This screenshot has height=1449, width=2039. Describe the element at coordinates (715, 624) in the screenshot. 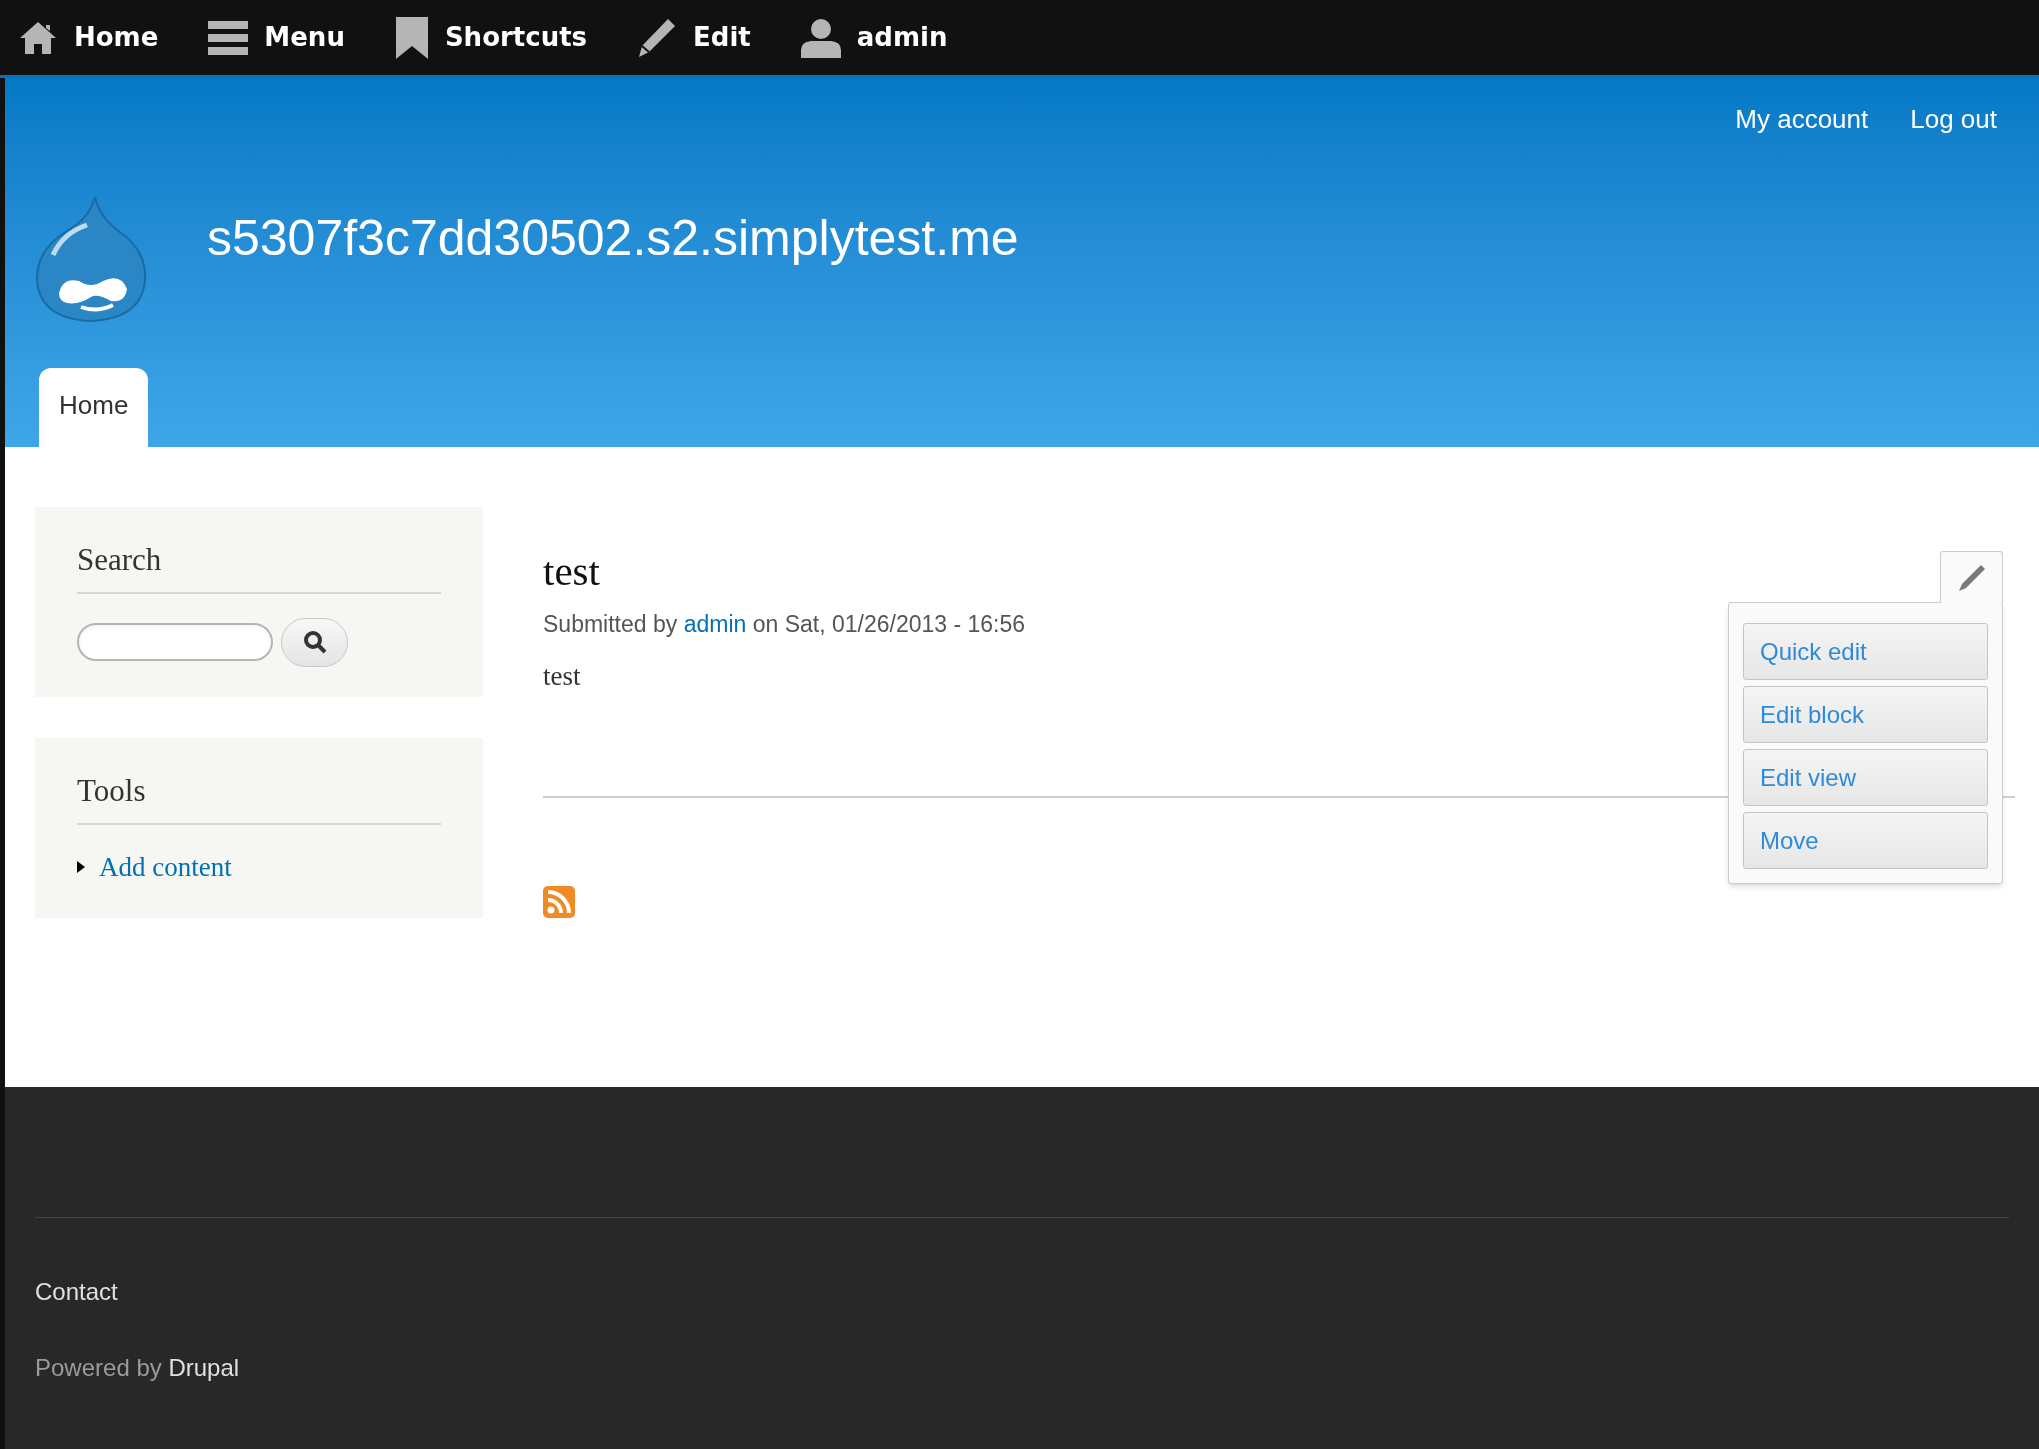

I see `author-link: admin` at that location.